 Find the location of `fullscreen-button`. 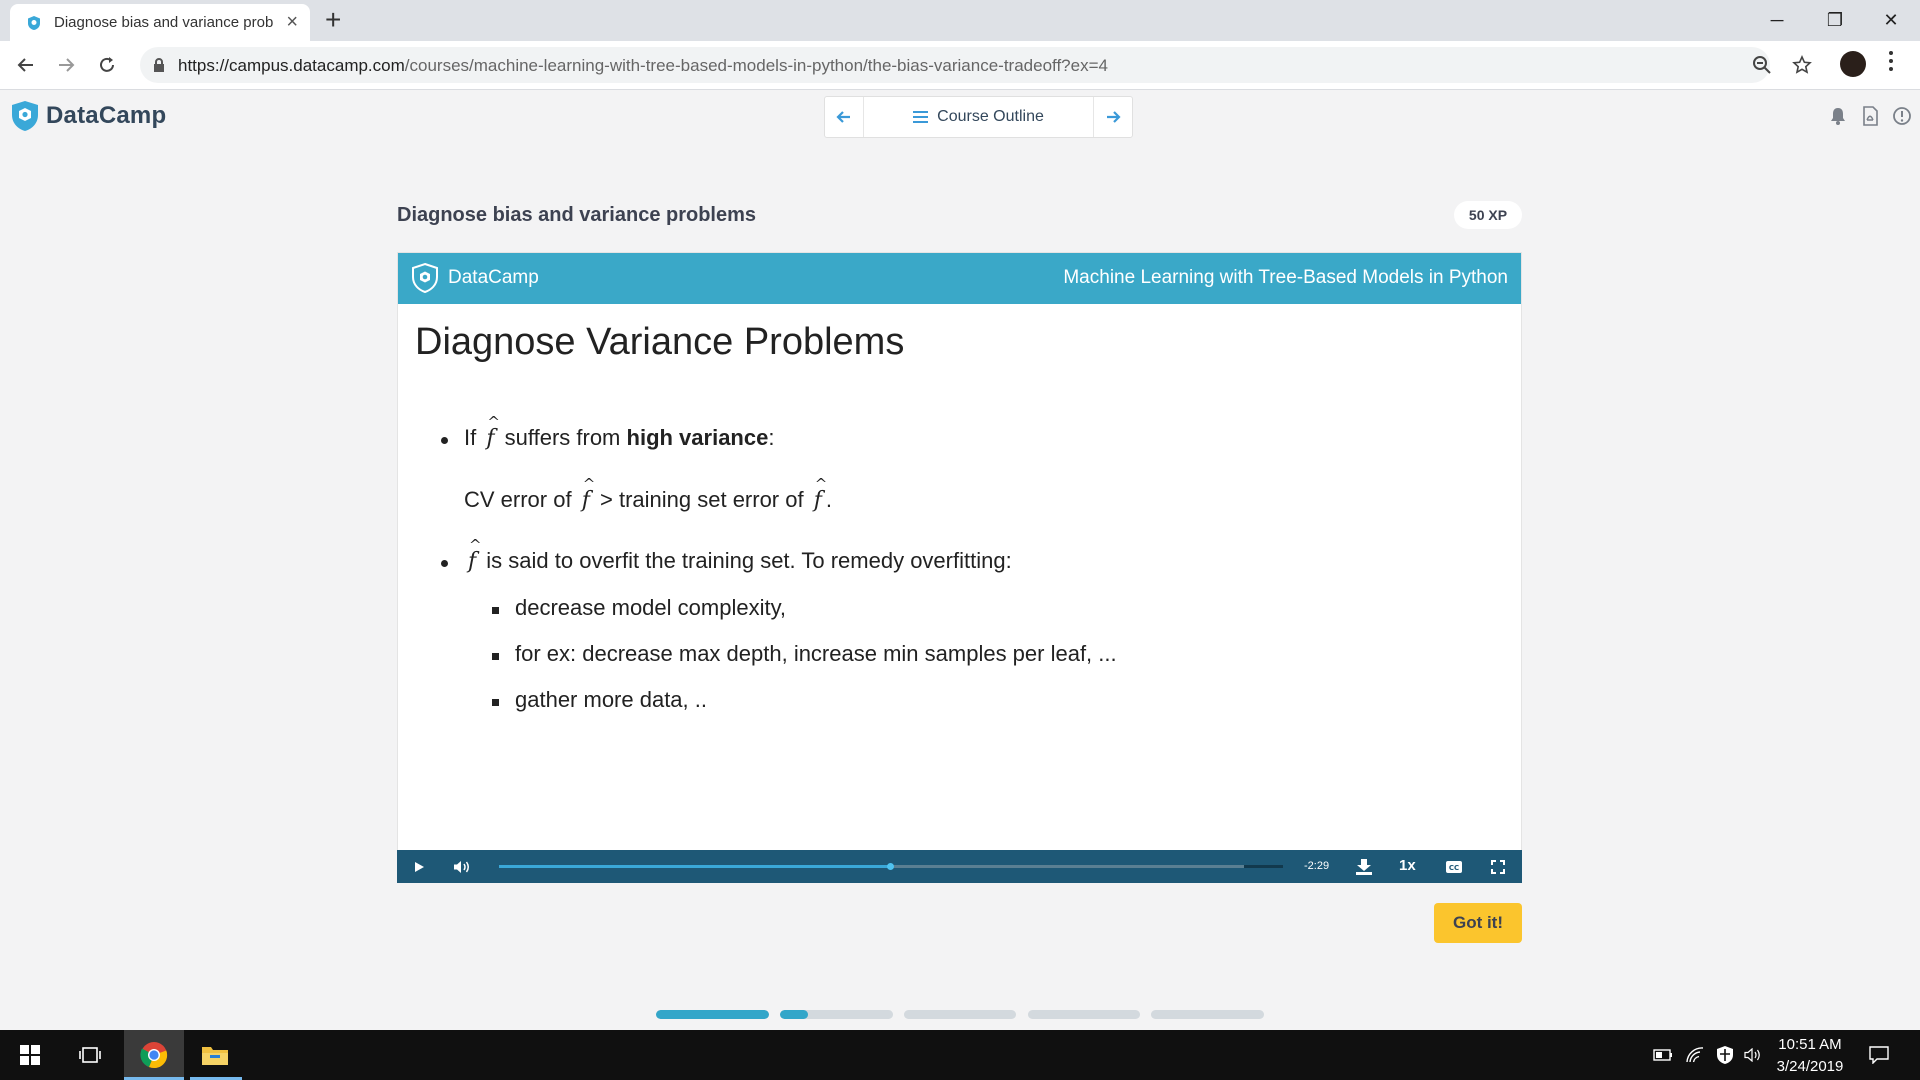

fullscreen-button is located at coordinates (1498, 866).